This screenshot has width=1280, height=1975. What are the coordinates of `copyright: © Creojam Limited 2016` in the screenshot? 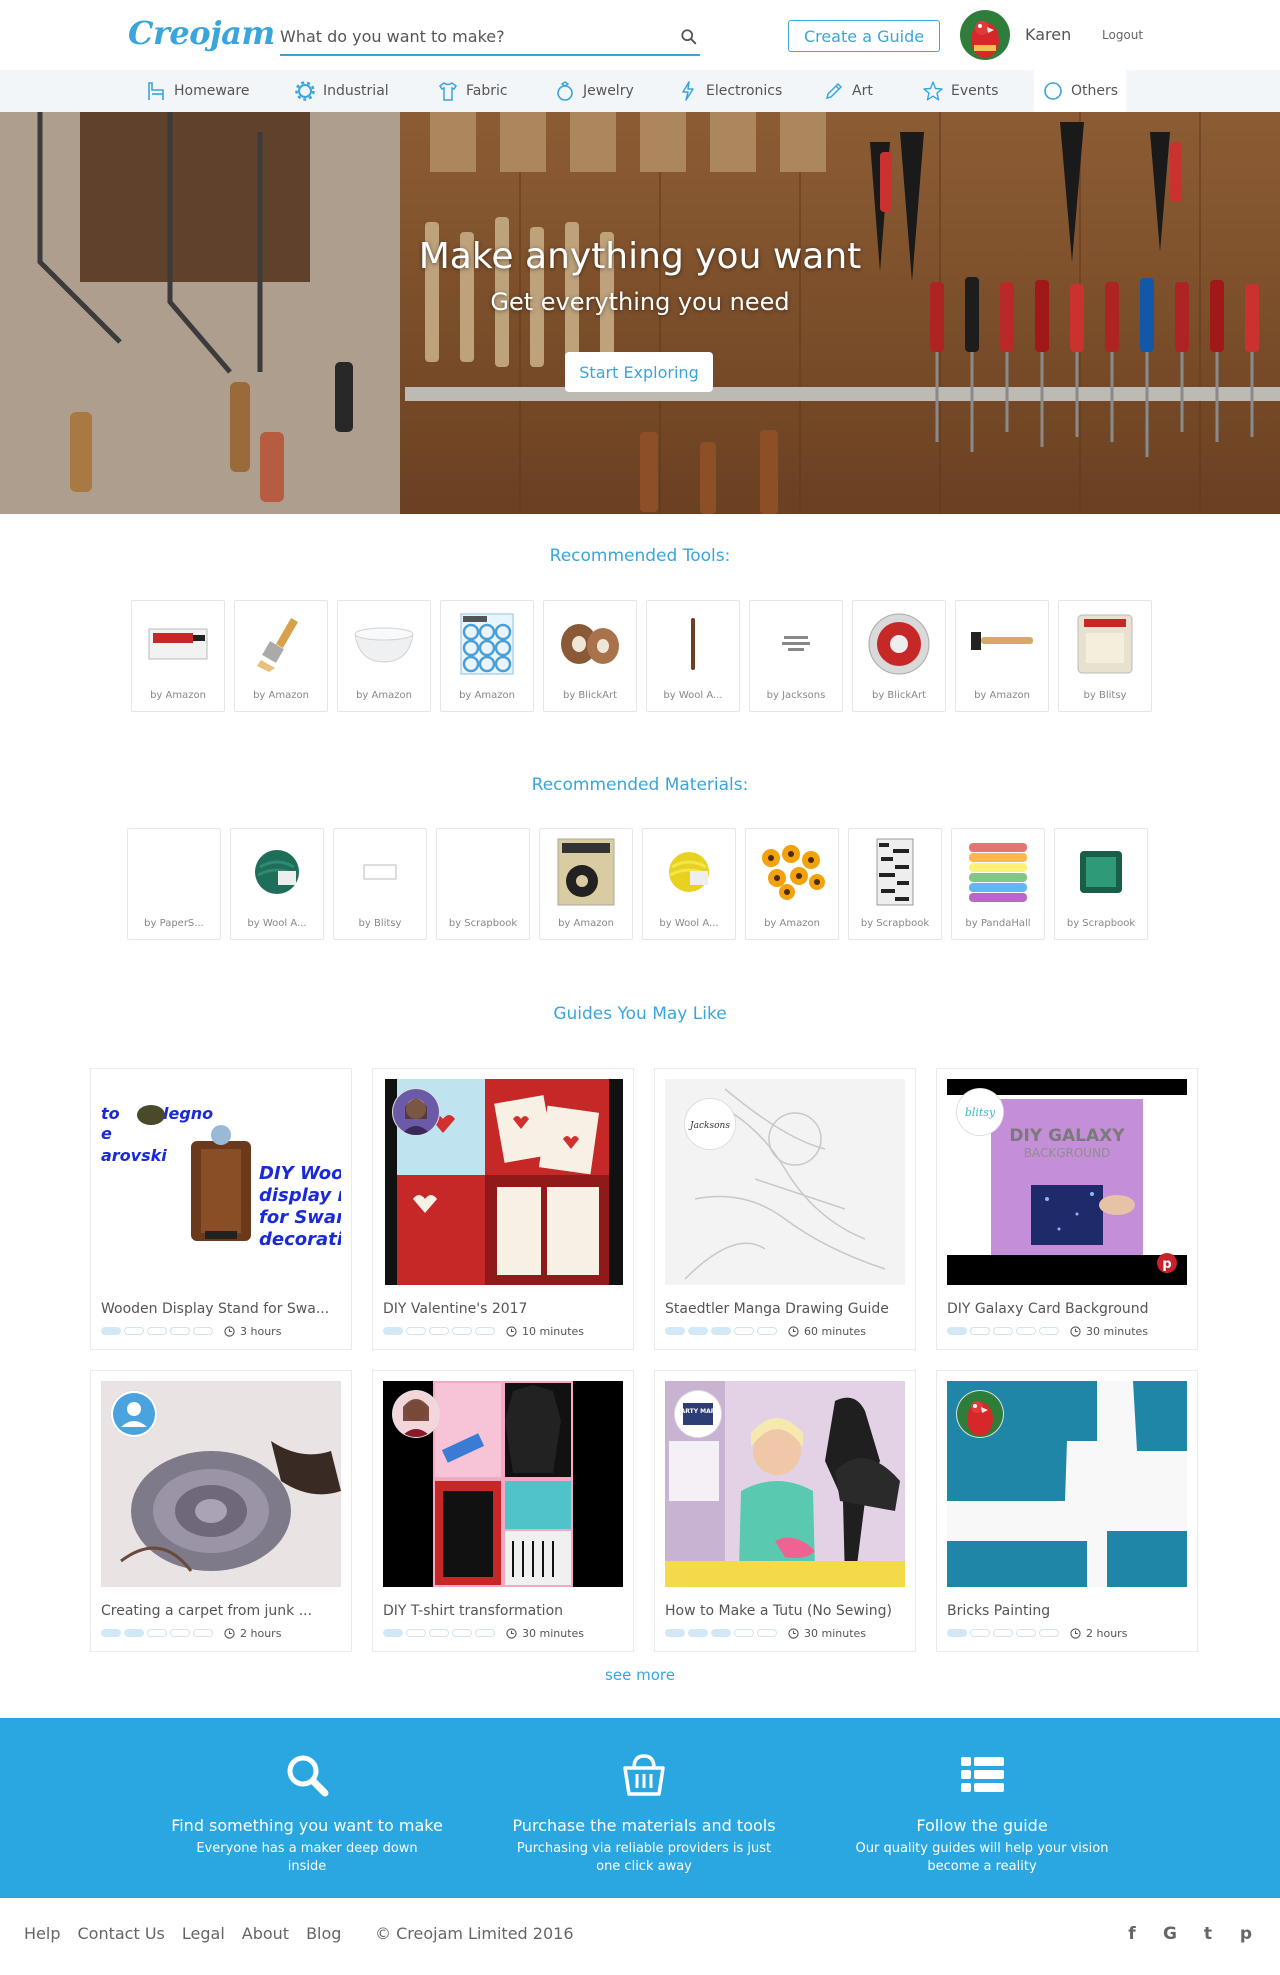 It's located at (474, 1933).